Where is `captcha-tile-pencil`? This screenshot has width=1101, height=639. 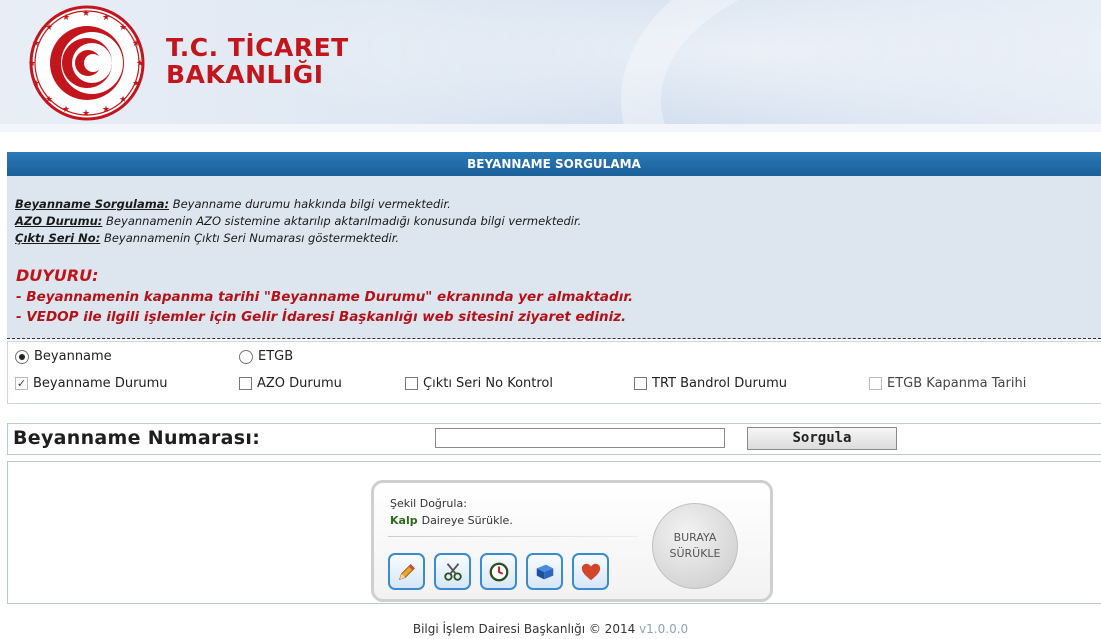
captcha-tile-pencil is located at coordinates (406, 571).